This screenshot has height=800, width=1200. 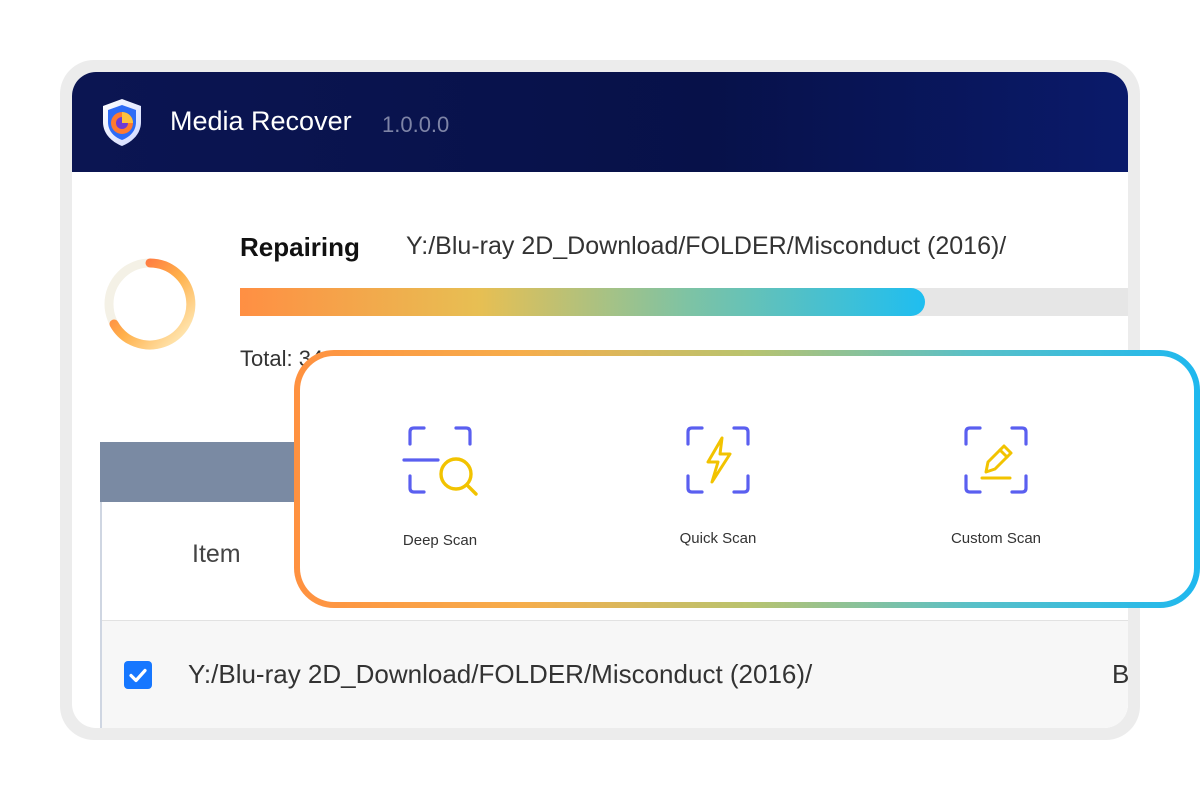 I want to click on row-extra: B, so click(x=1120, y=674).